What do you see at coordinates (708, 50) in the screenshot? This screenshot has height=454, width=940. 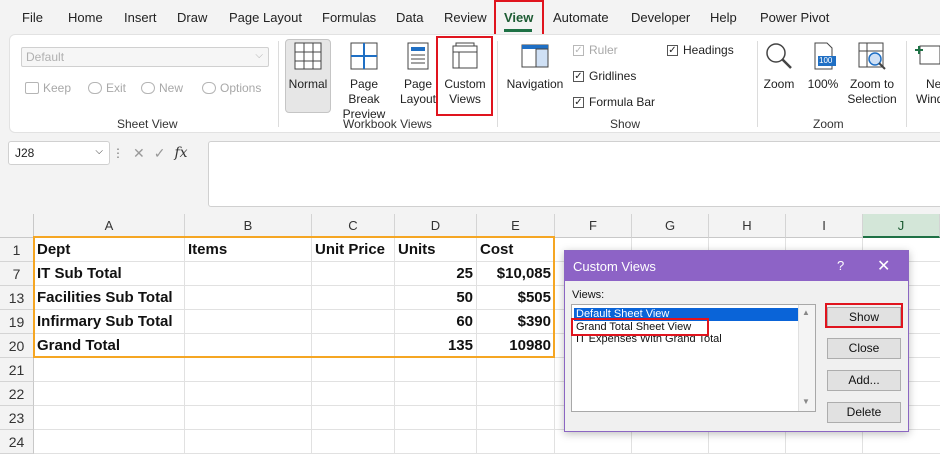 I see `headings-label: Headings` at bounding box center [708, 50].